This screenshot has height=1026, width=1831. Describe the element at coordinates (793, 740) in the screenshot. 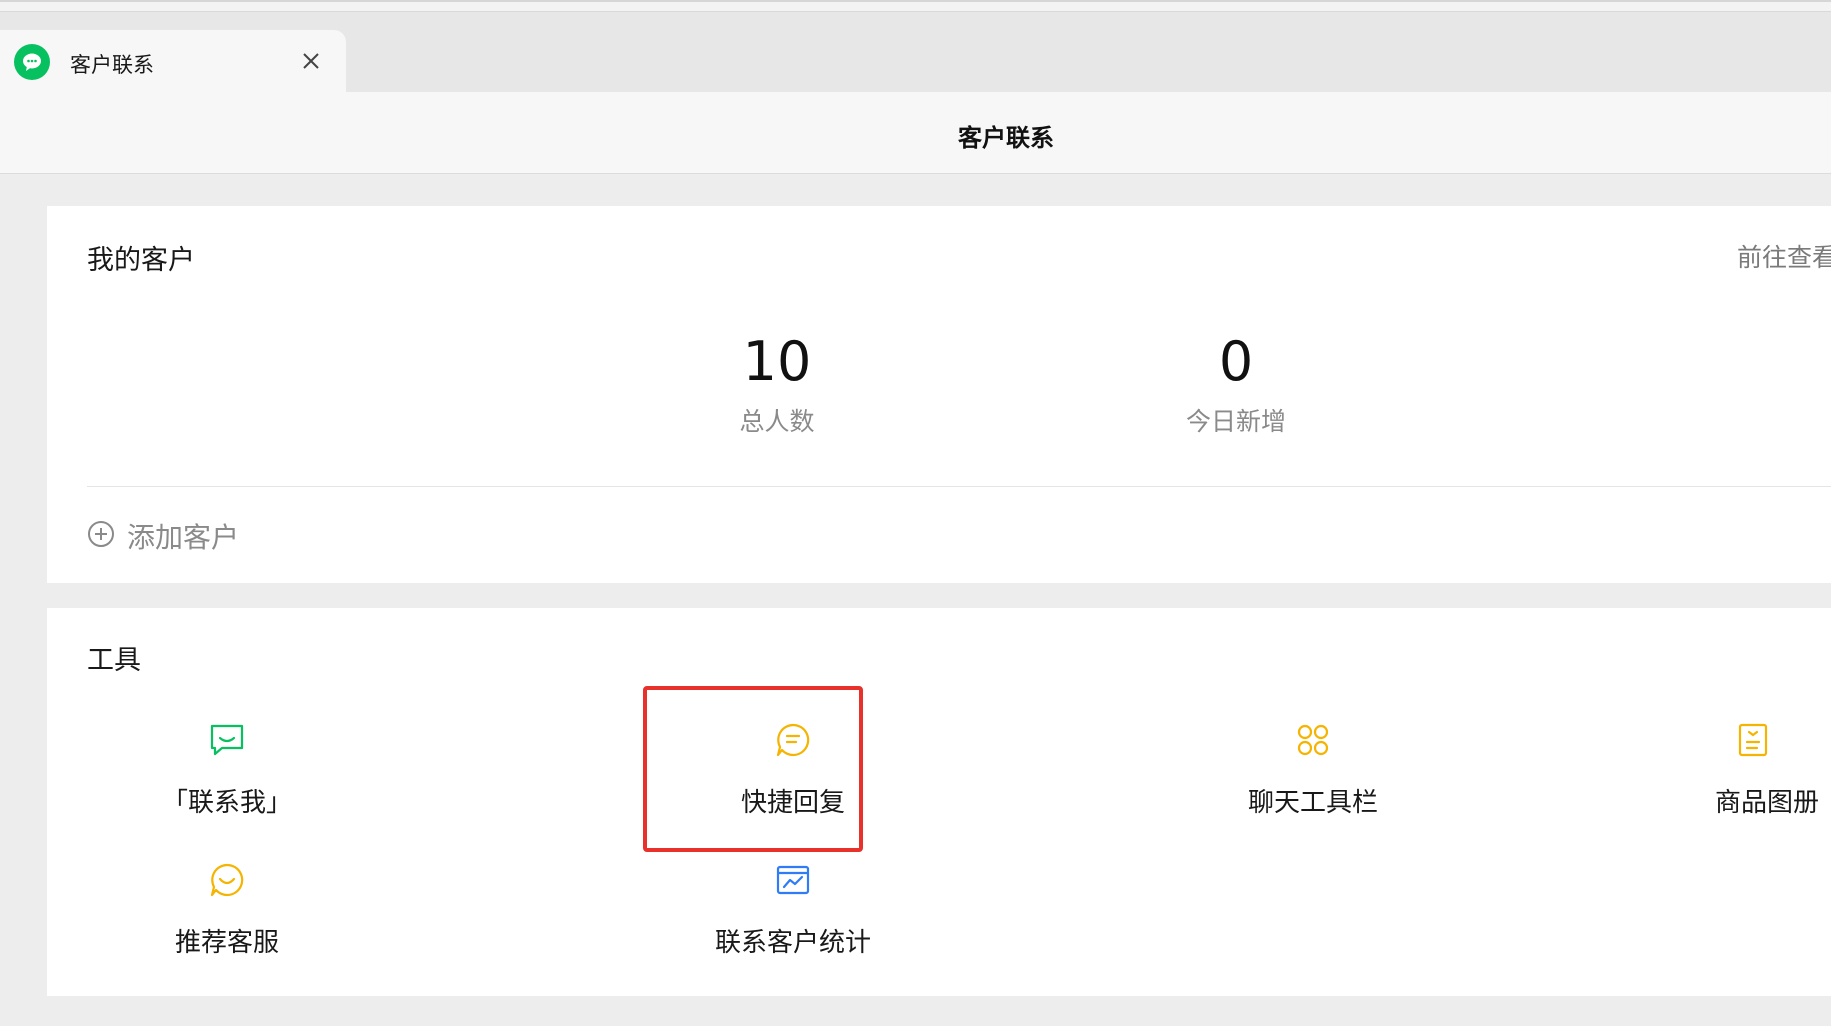

I see `chat-lines-icon` at that location.